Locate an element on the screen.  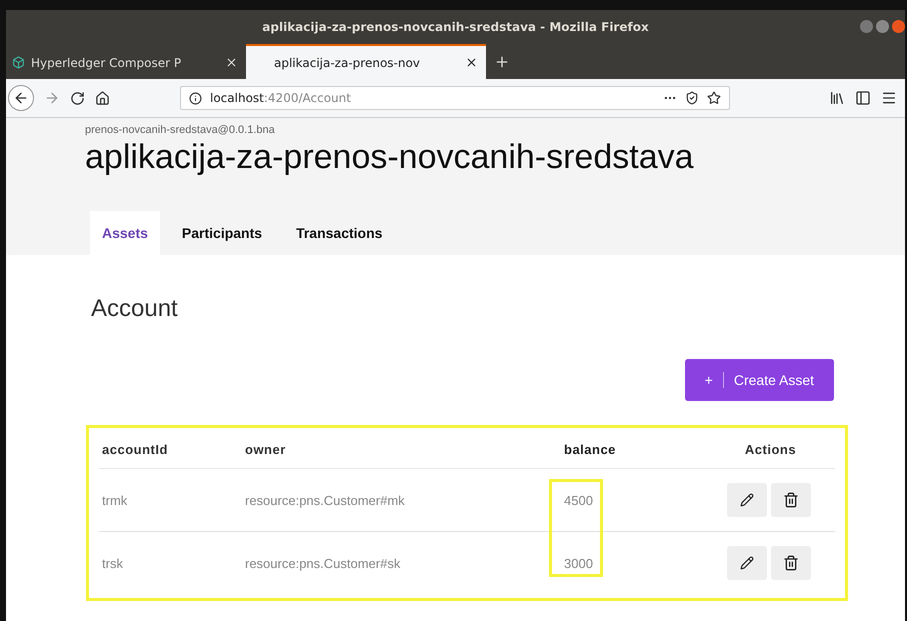
app-title: aplikacija-za-prenos-novcanih-sredstava is located at coordinates (390, 157).